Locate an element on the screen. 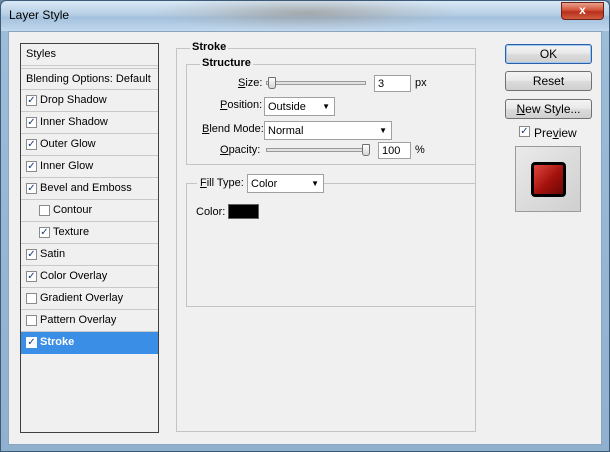 Image resolution: width=610 pixels, height=452 pixels. style-item-pattern-overlay: Pattern Overlay is located at coordinates (89, 321).